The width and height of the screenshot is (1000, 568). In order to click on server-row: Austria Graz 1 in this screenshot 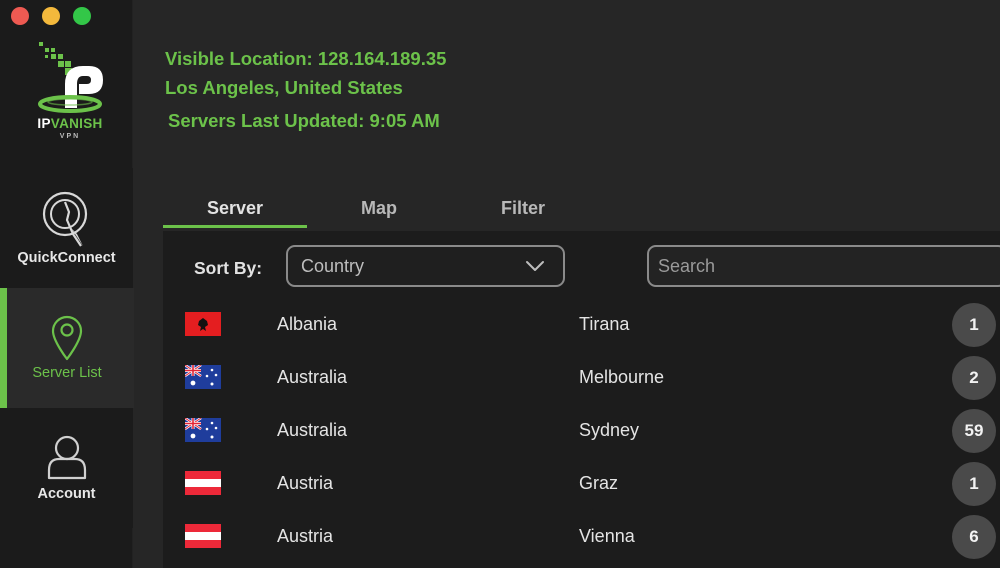, I will do `click(581, 483)`.